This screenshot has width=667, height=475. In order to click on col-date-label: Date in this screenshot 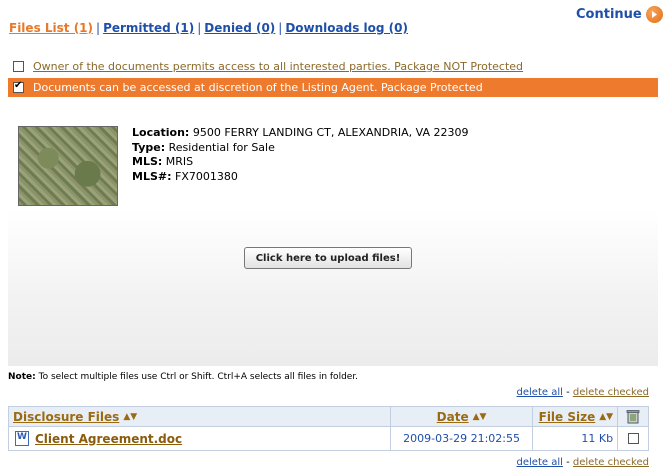, I will do `click(453, 417)`.